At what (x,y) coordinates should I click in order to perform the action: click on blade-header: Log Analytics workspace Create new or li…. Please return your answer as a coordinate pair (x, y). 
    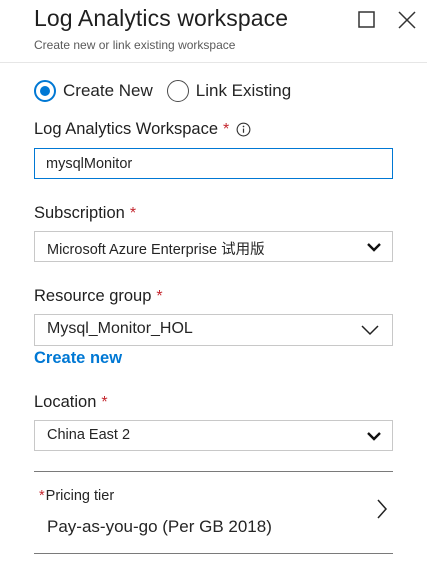
    Looking at the image, I should click on (213, 31).